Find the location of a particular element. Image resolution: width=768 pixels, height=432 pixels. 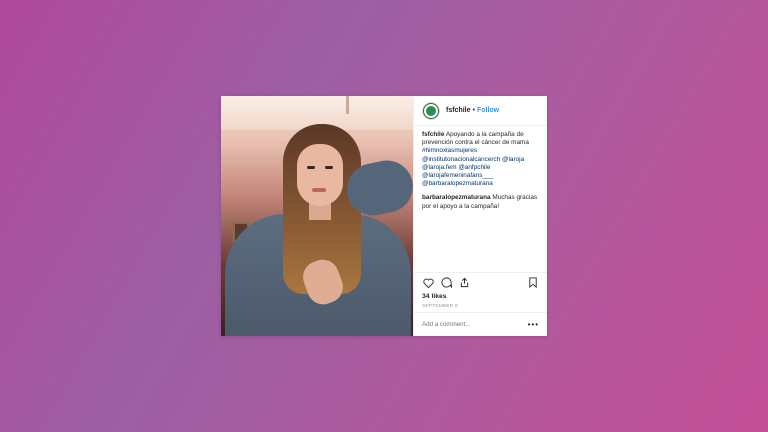

mention-link: @laroja.fem @anfpchile is located at coordinates (456, 167).